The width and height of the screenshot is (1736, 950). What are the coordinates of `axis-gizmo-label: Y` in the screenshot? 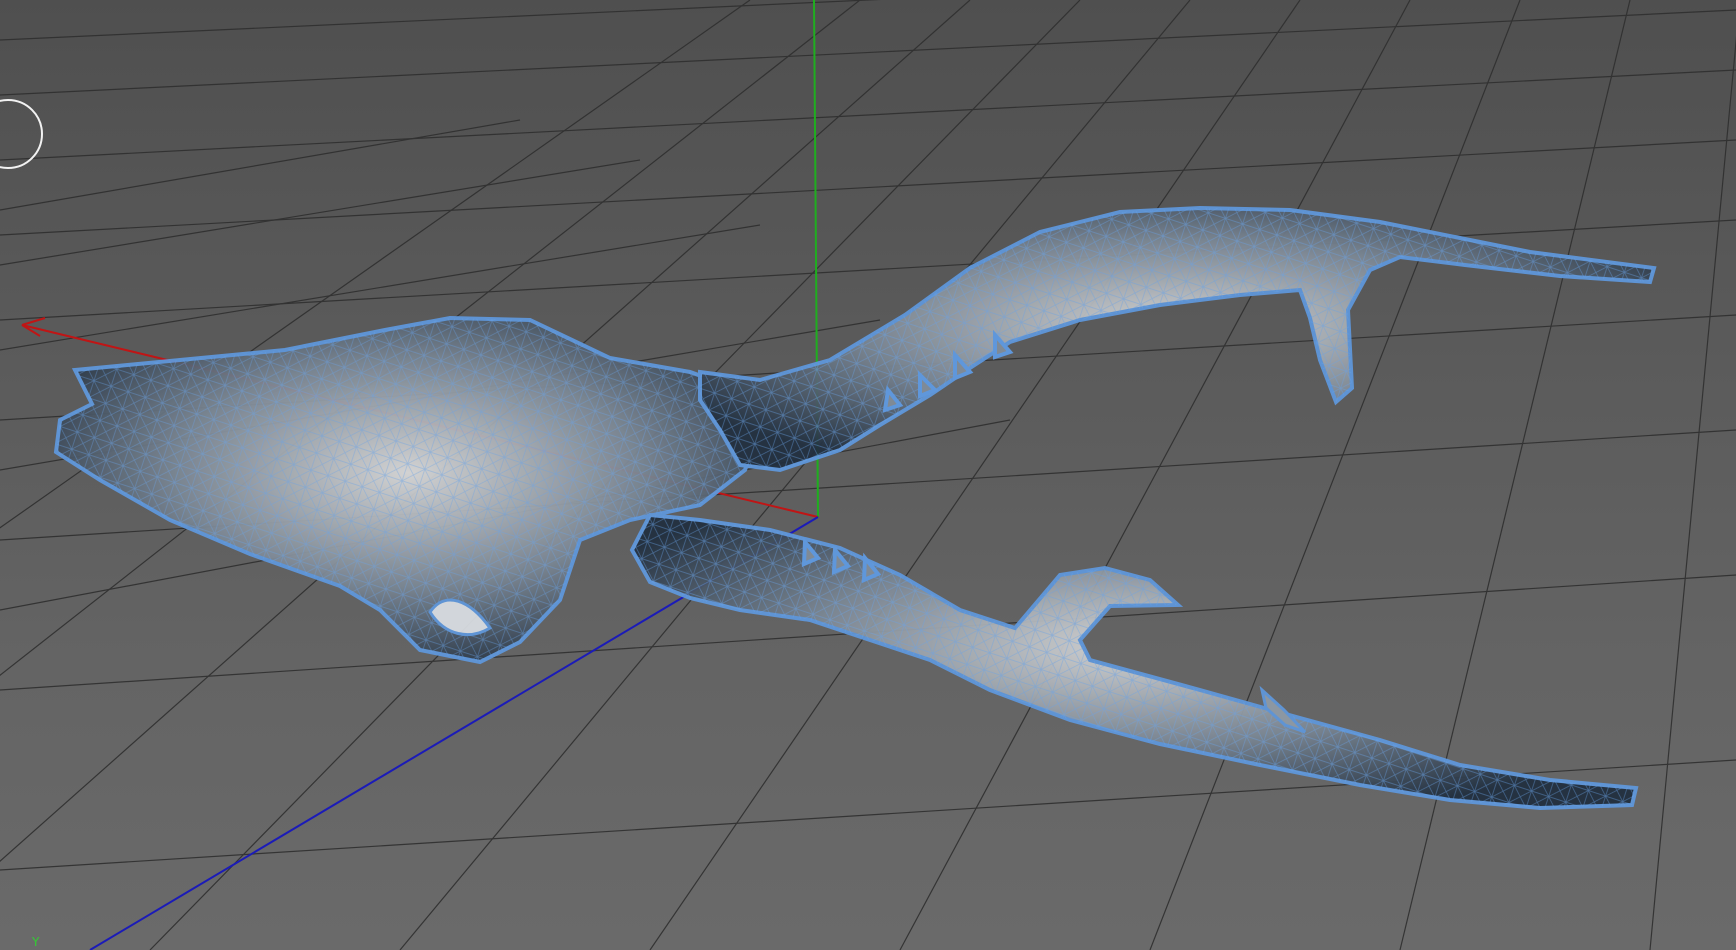 It's located at (36, 942).